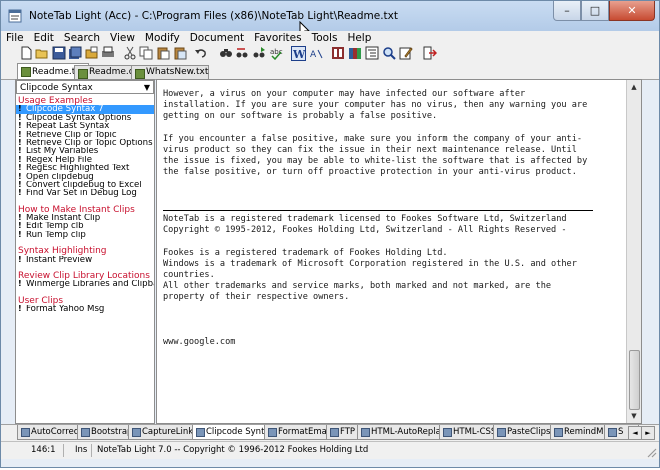 Image resolution: width=660 pixels, height=470 pixels. What do you see at coordinates (85, 260) in the screenshot?
I see `clip-item: Instant Preview` at bounding box center [85, 260].